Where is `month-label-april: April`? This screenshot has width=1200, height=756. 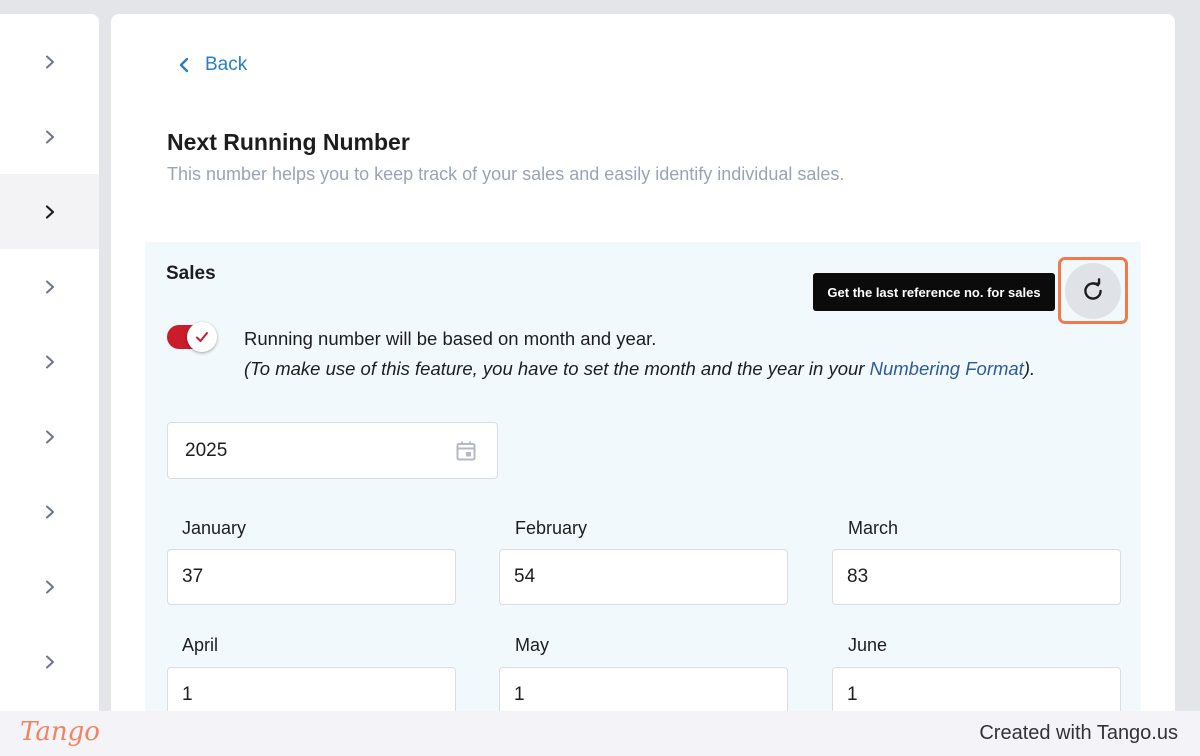 month-label-april: April is located at coordinates (200, 645).